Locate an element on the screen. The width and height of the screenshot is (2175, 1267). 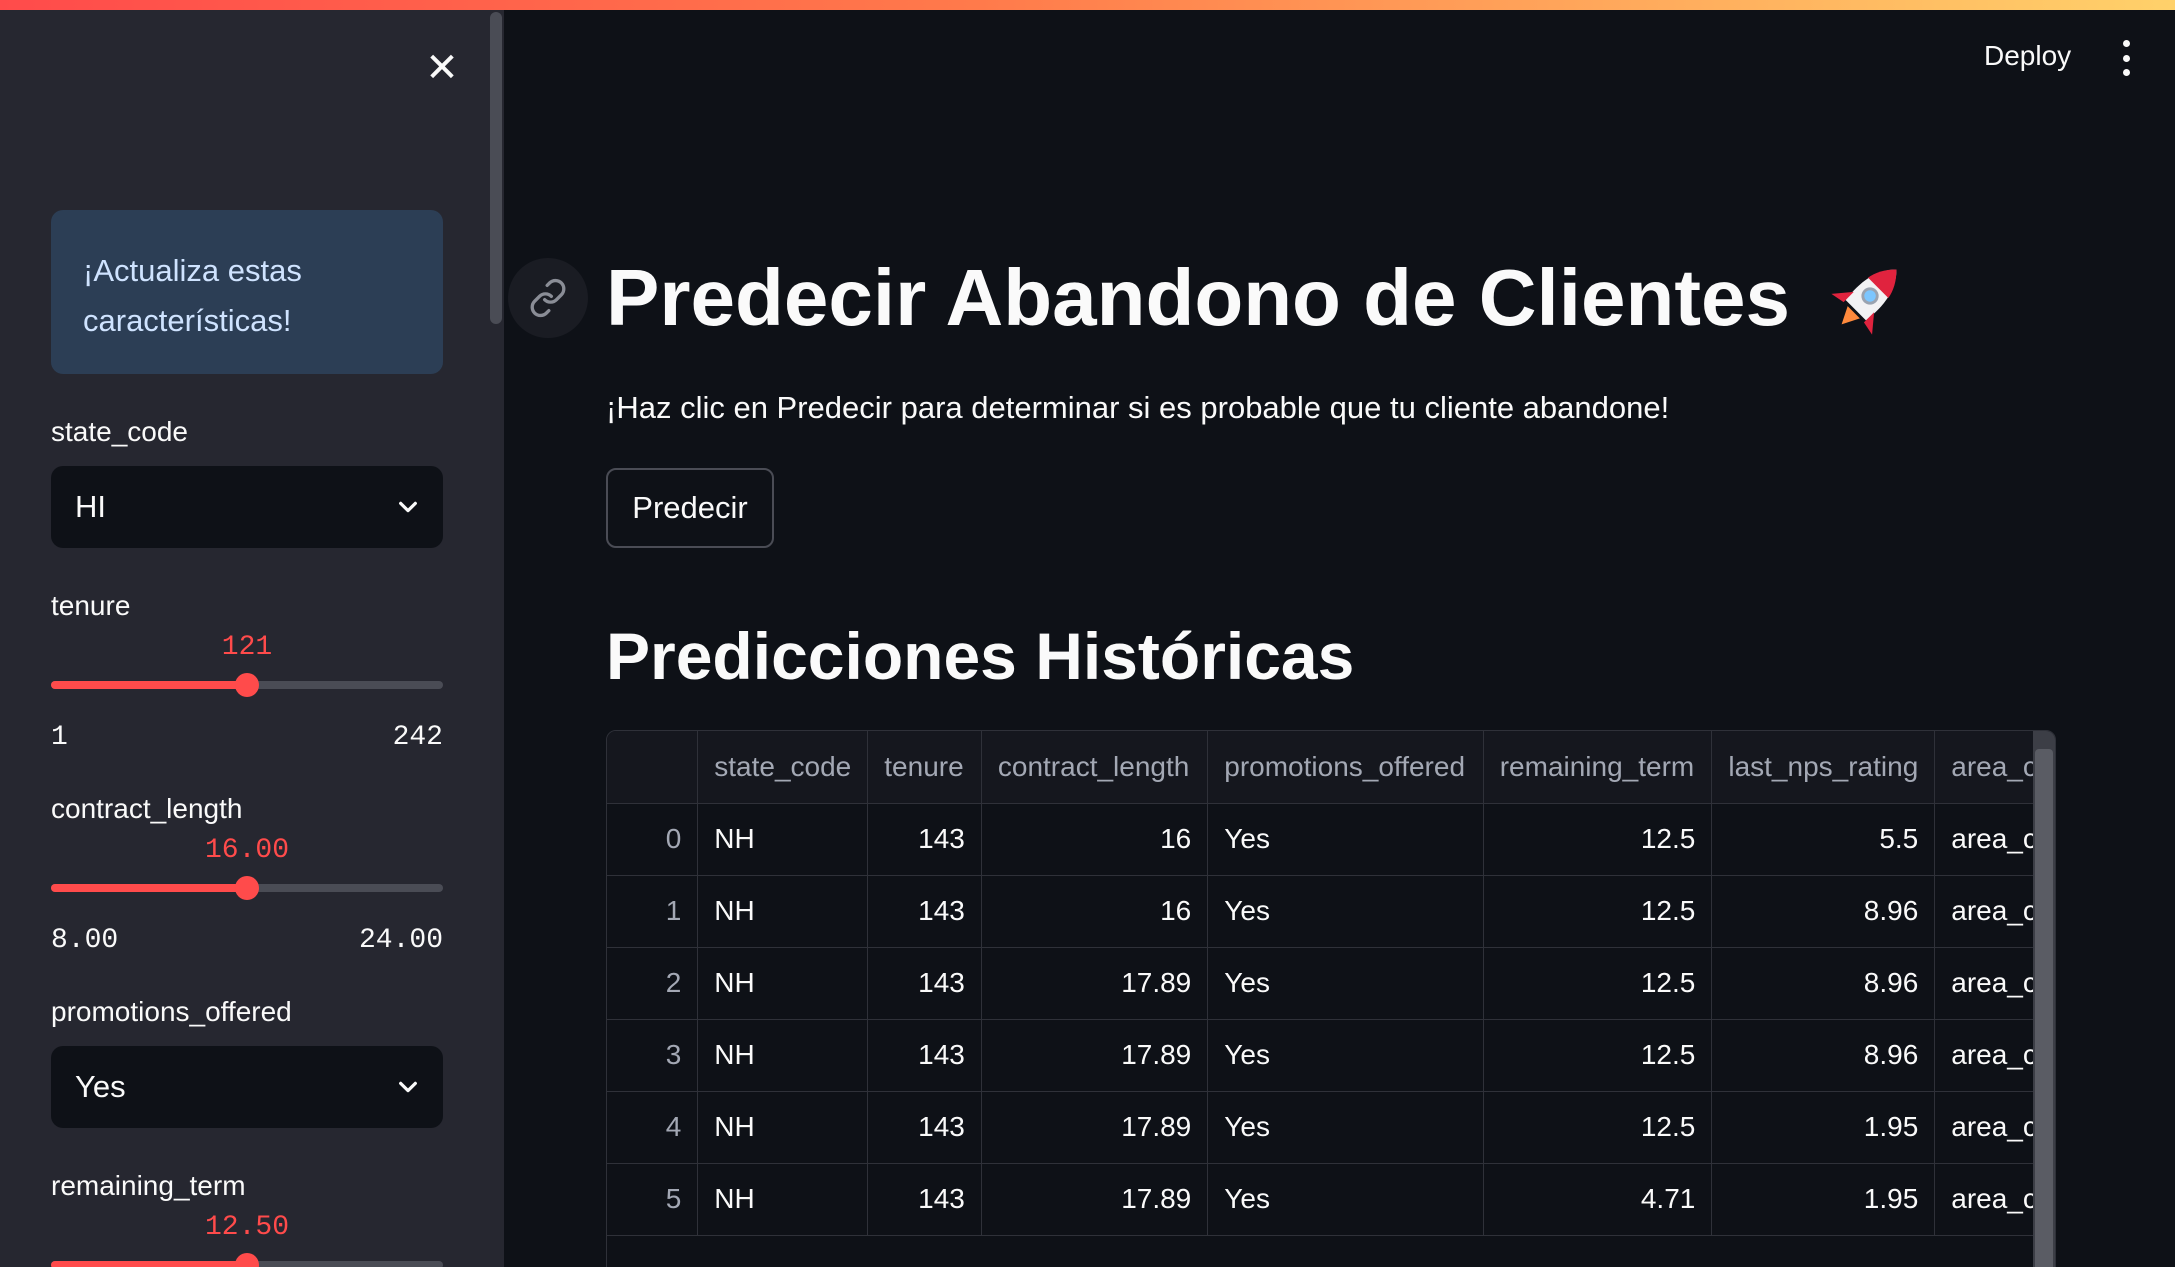
table-row: 0 NH 143 16 Yes 12.5 5.5 area_c is located at coordinates (1331, 839).